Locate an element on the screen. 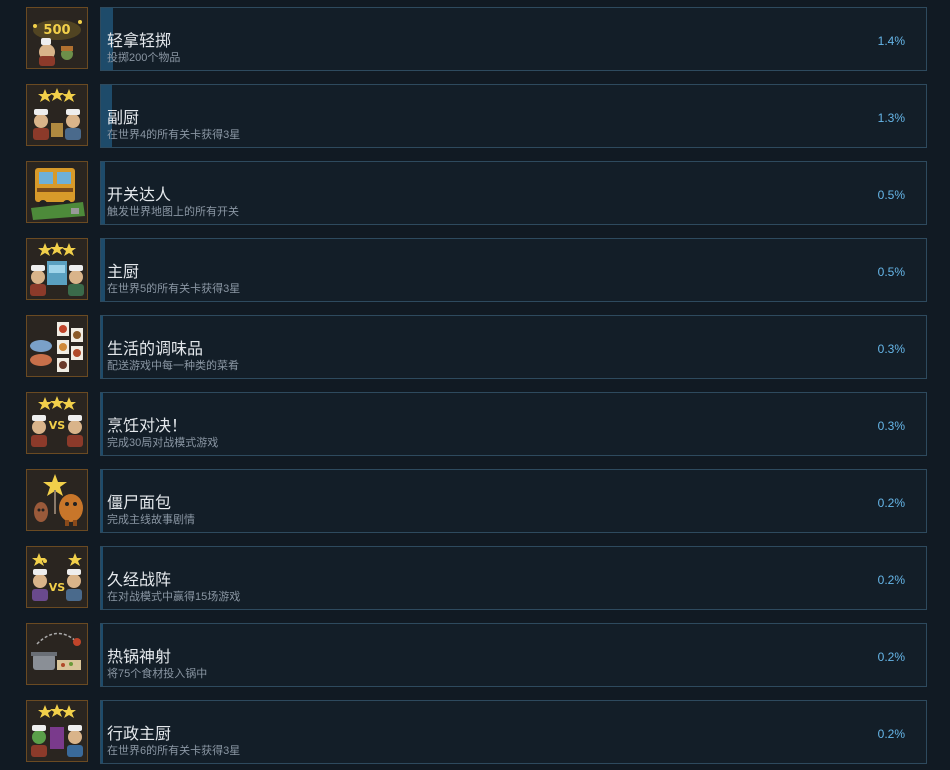  achievement-row: VS 久经战阵 在对战模式中赢得15场游戏 0.2% is located at coordinates (475, 579).